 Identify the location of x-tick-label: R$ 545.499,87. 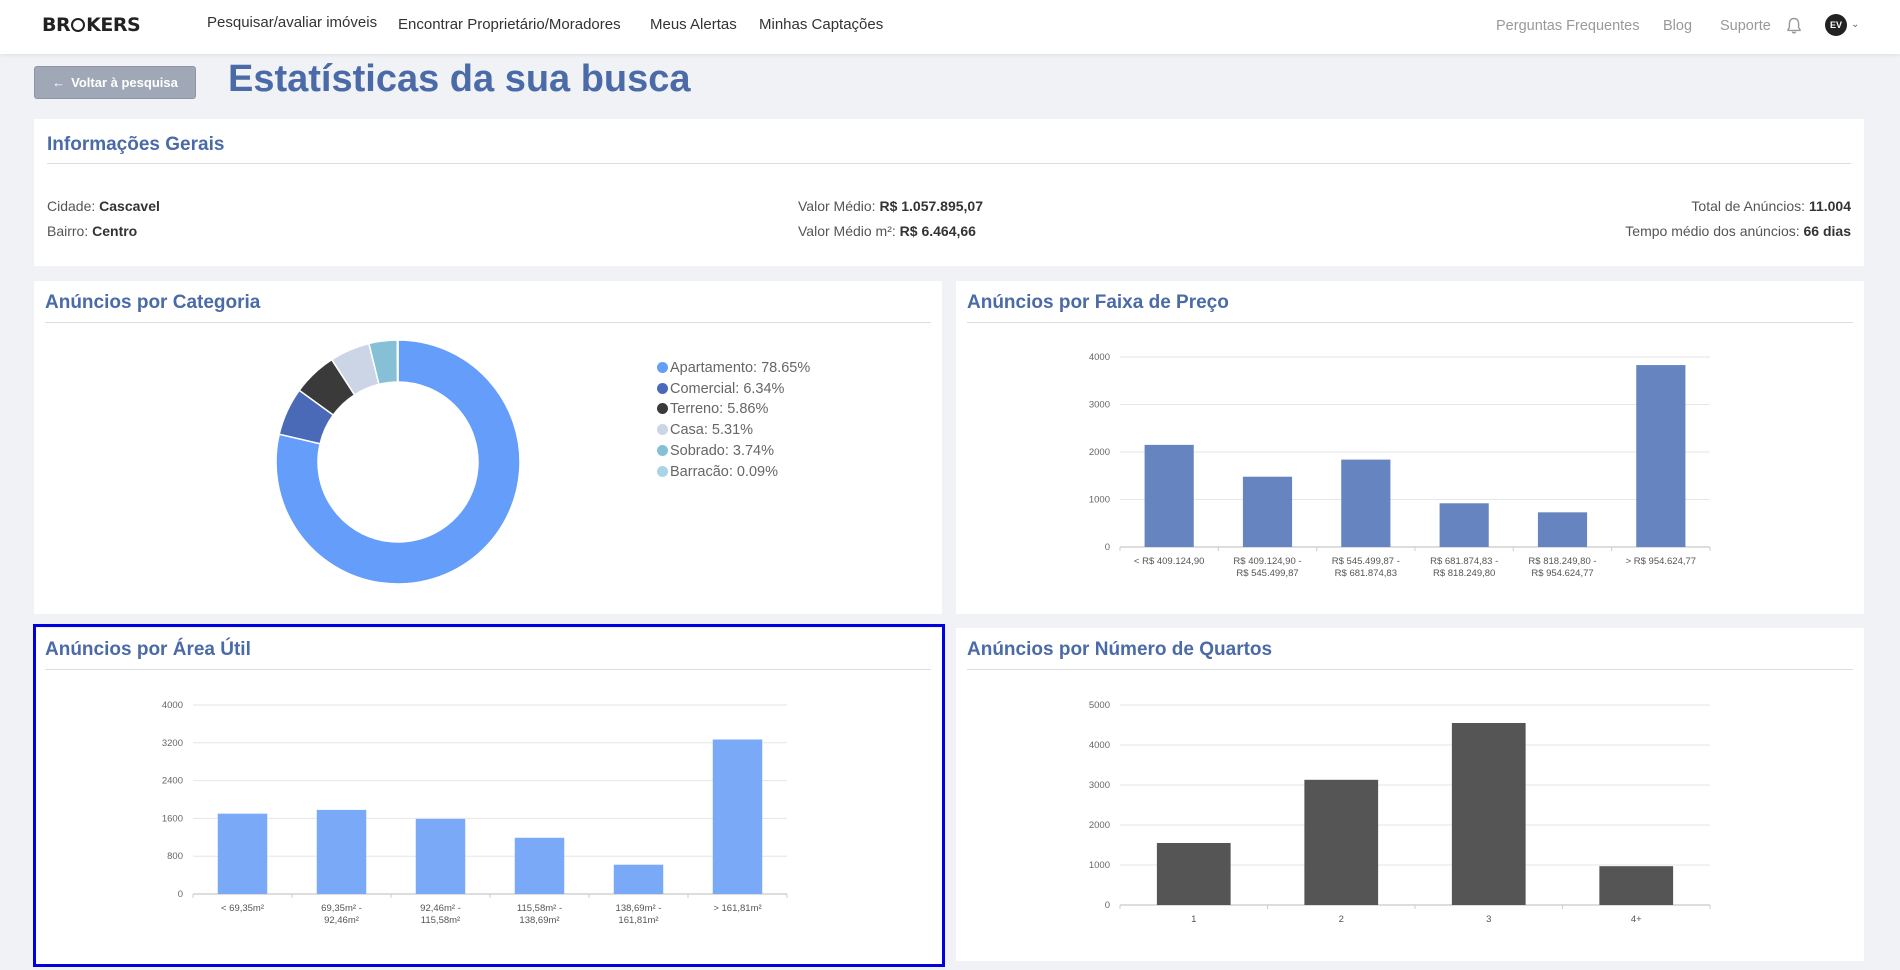
(1267, 573).